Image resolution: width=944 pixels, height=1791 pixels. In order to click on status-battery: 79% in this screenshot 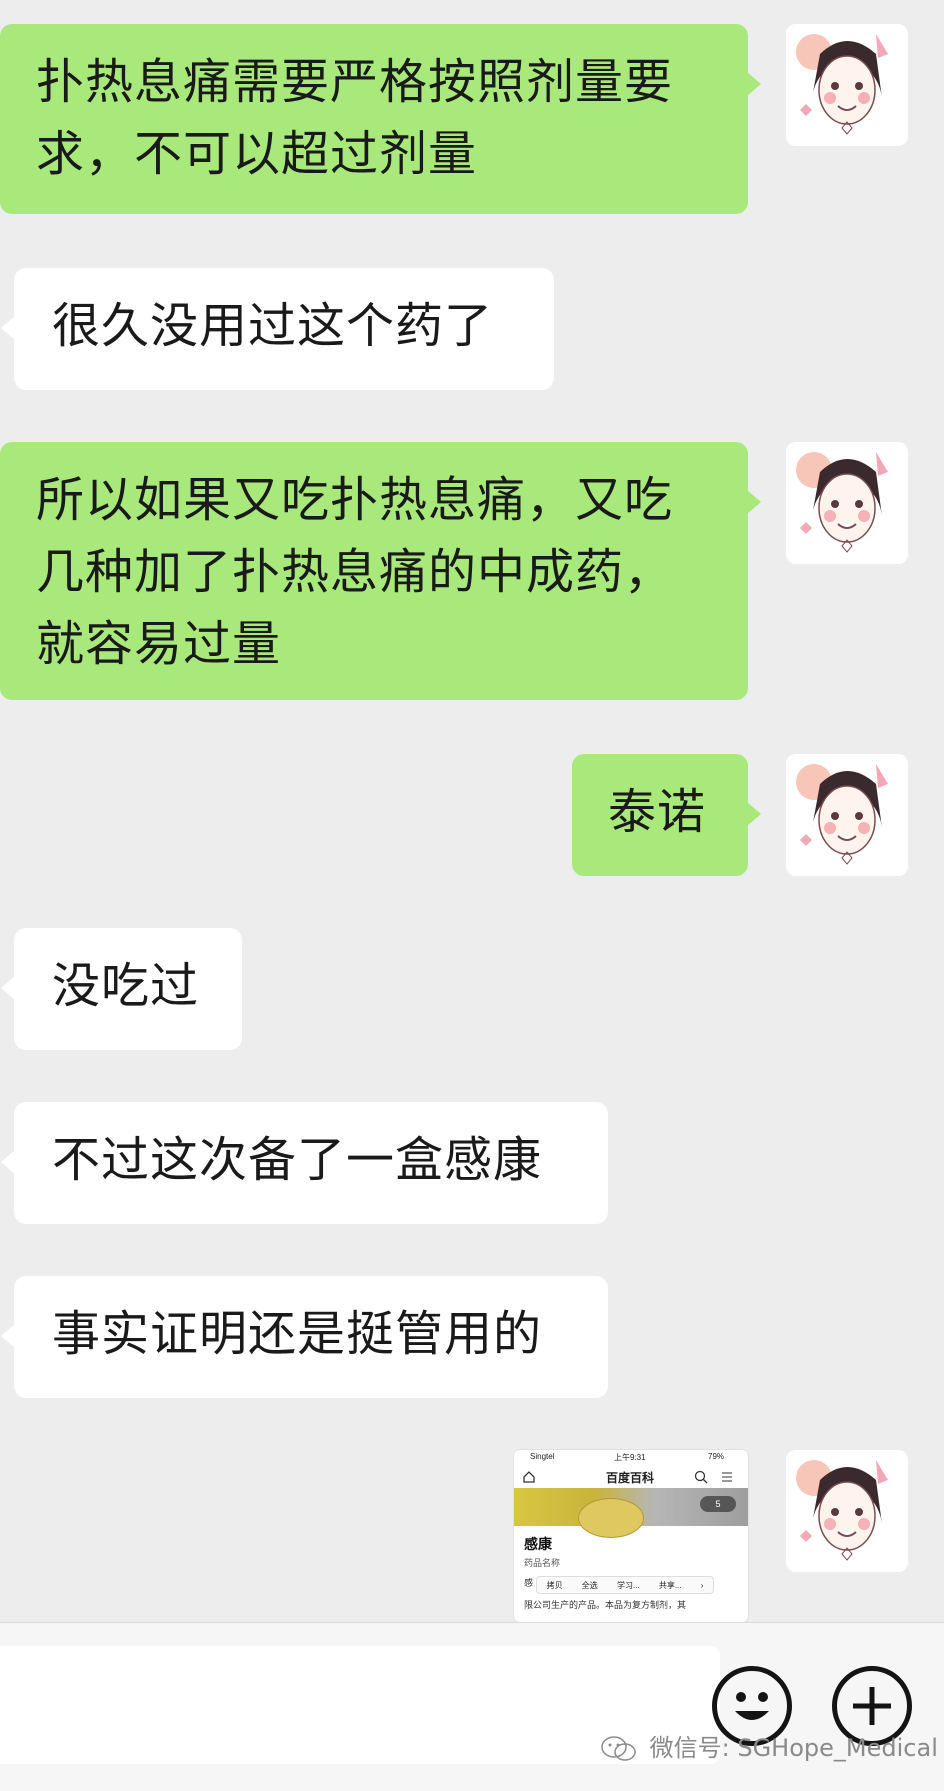, I will do `click(716, 1456)`.